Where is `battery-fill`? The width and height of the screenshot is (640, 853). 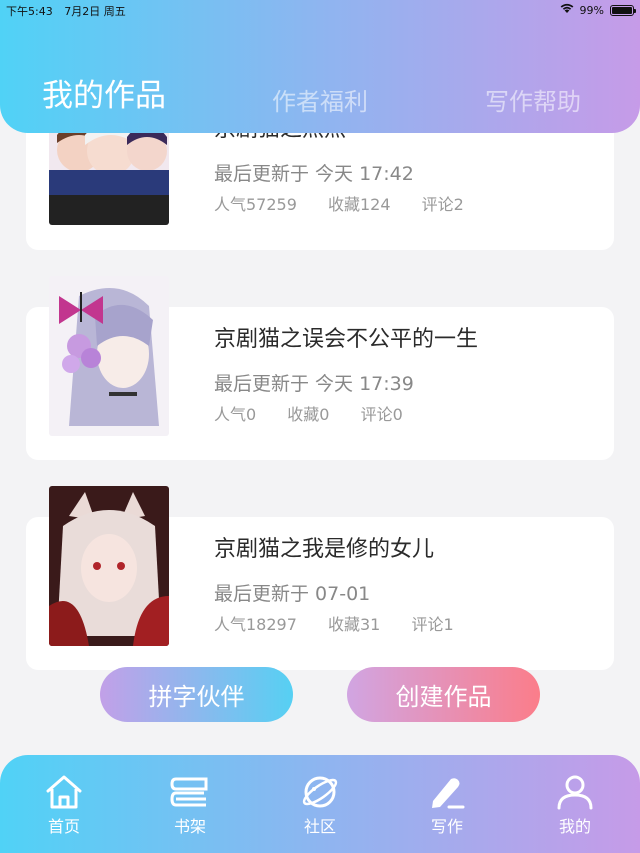 battery-fill is located at coordinates (622, 10).